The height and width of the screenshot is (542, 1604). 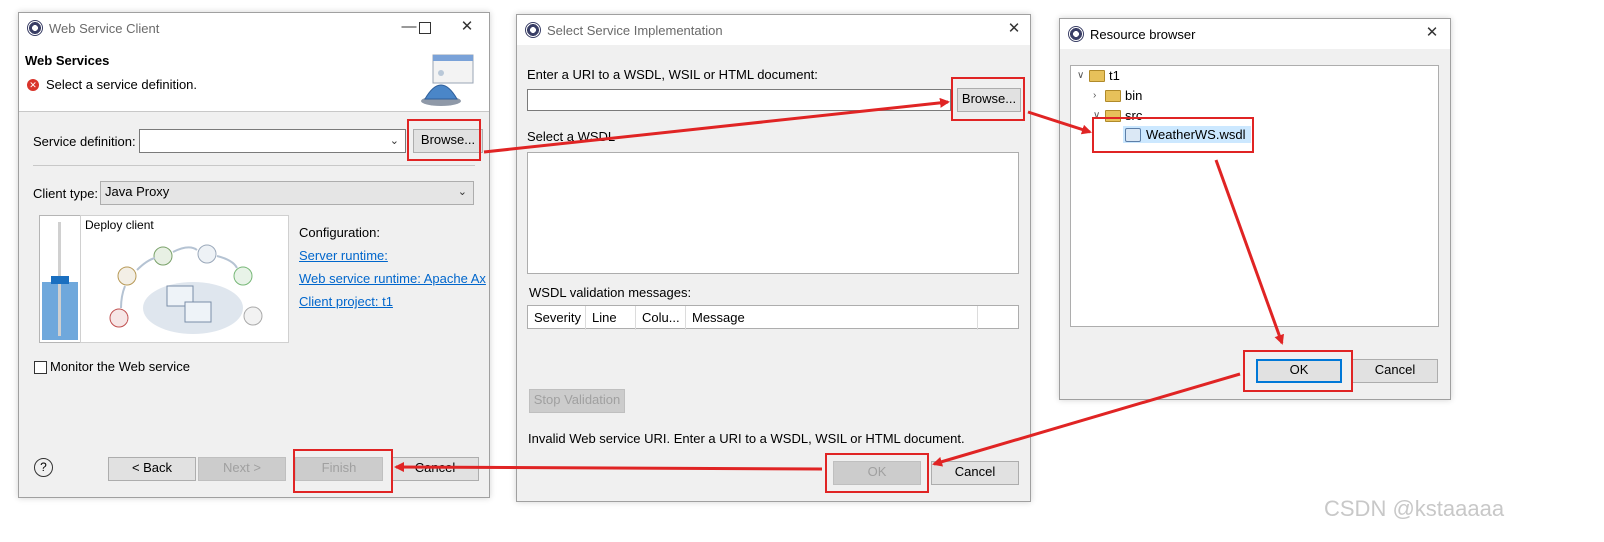 I want to click on client-project-link: Client project: t1, so click(x=346, y=301).